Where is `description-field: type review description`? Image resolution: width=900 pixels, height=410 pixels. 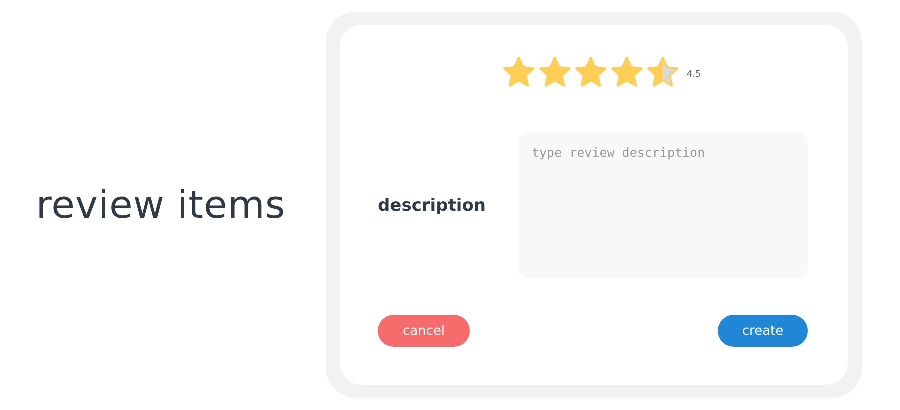 description-field: type review description is located at coordinates (663, 205).